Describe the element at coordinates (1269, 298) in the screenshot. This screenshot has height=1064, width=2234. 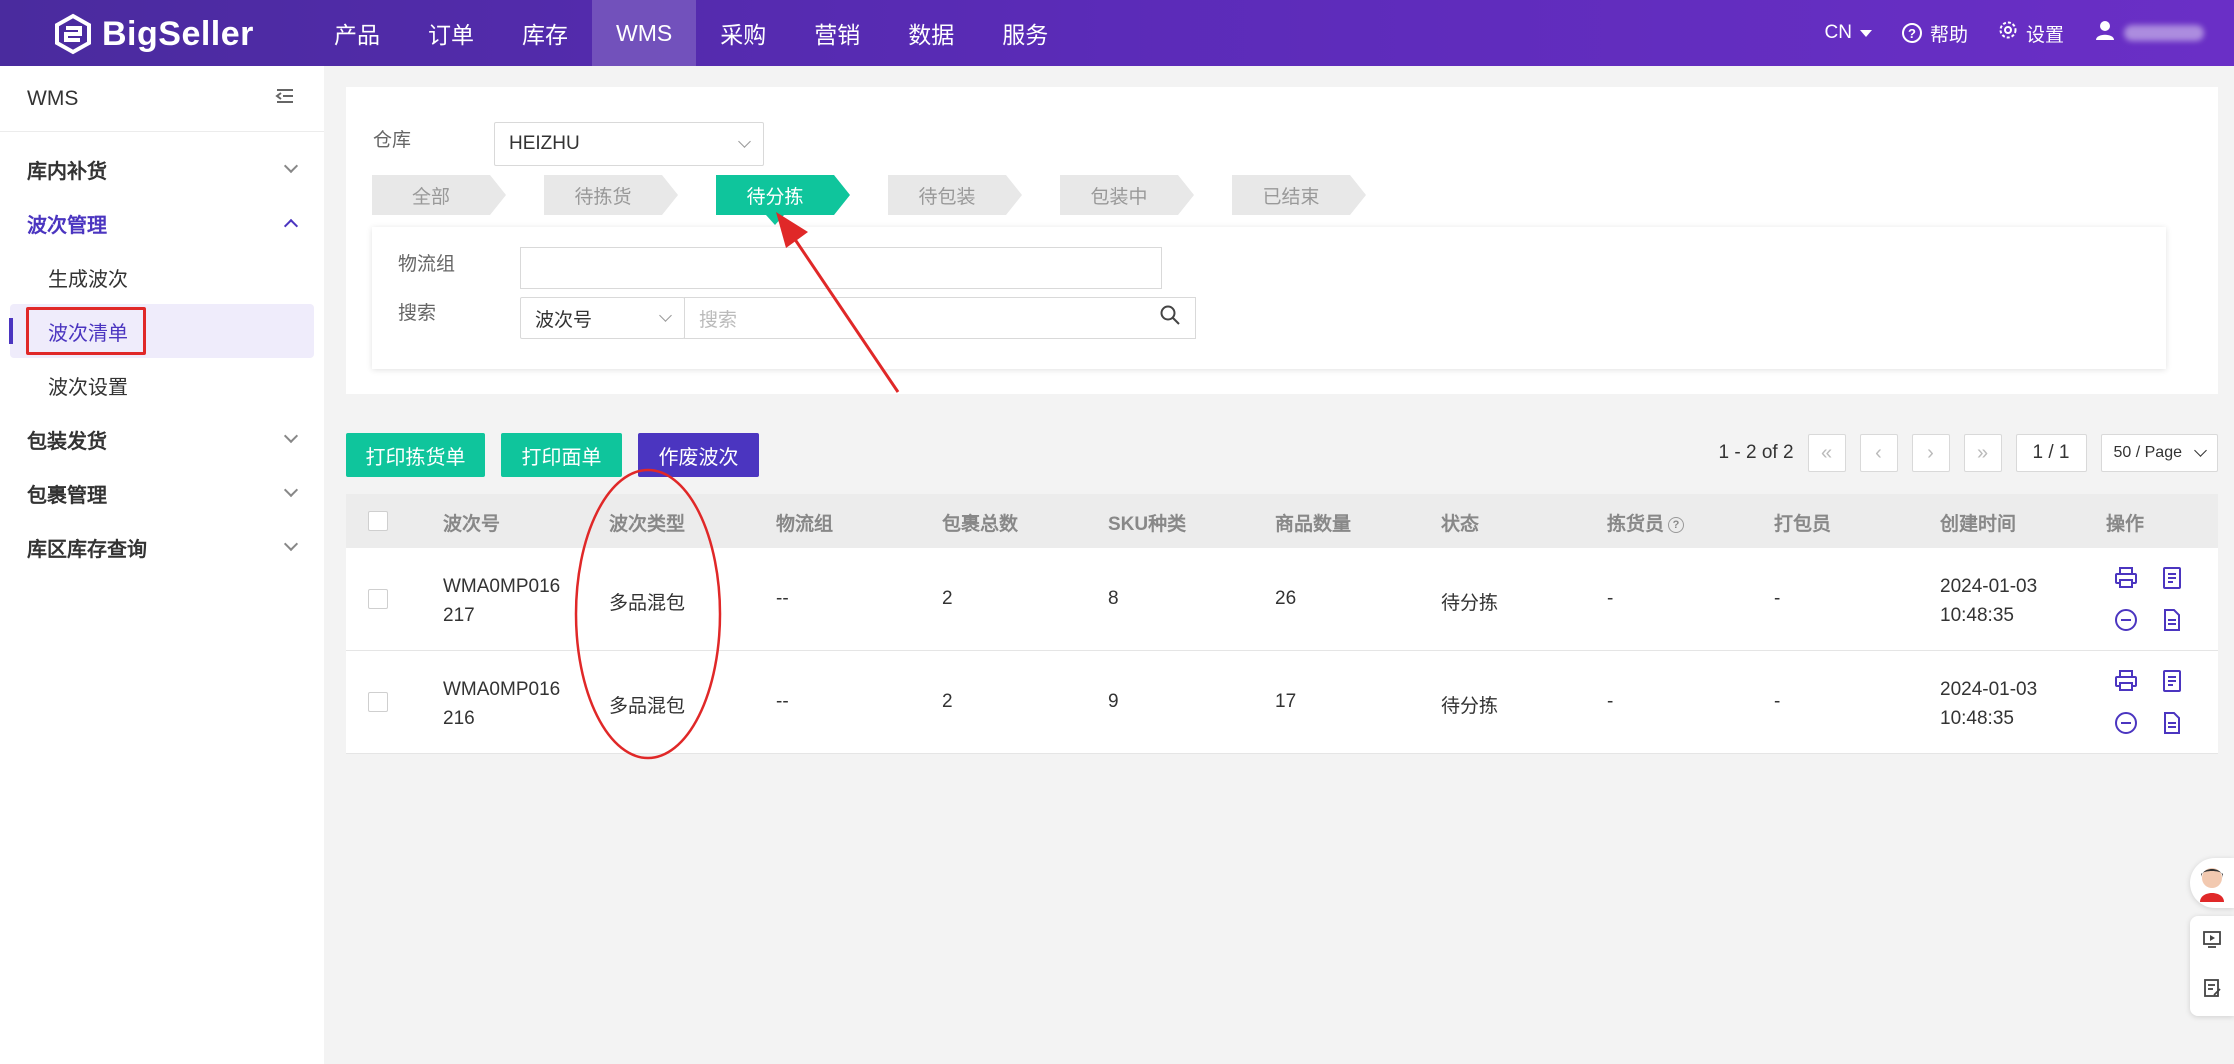
I see `search-subpanel: 物流组 搜索 波次号 搜索` at that location.